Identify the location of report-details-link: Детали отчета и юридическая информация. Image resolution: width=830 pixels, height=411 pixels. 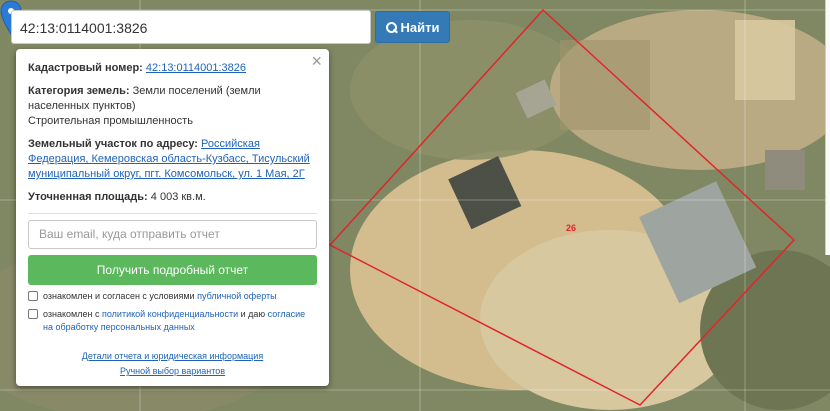
(172, 356).